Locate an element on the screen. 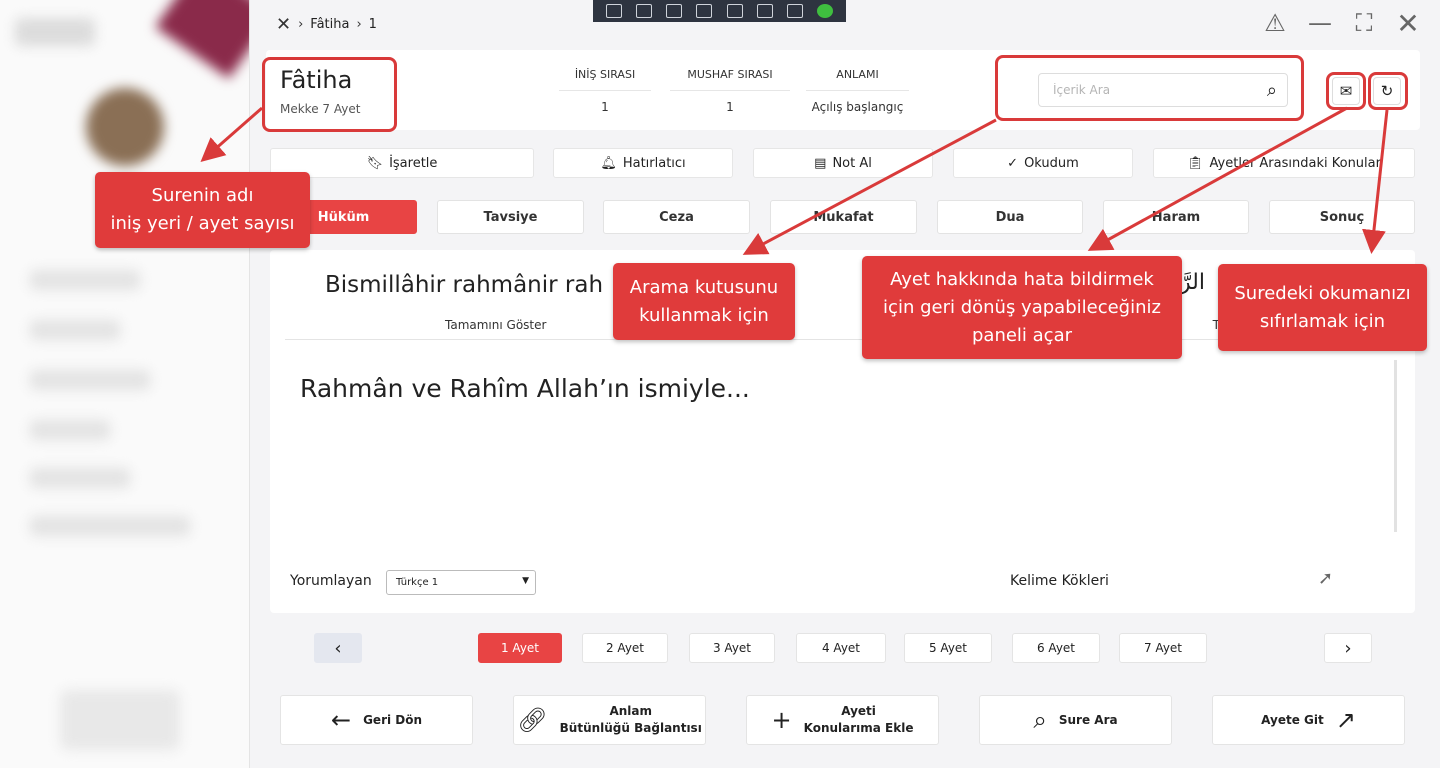  chevron-left-icon: ‹ is located at coordinates (338, 648).